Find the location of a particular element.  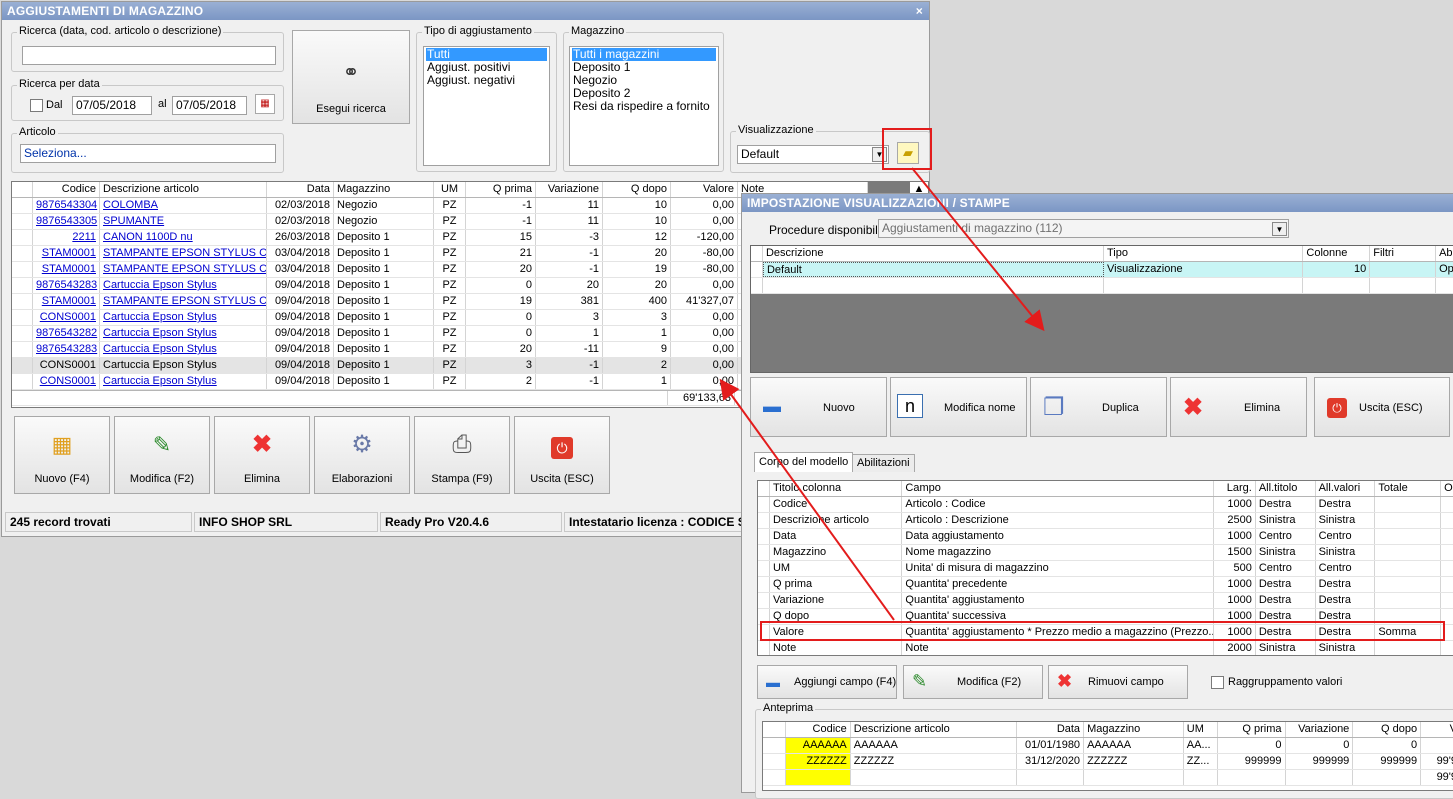

col-header: Campo is located at coordinates (1058, 488).